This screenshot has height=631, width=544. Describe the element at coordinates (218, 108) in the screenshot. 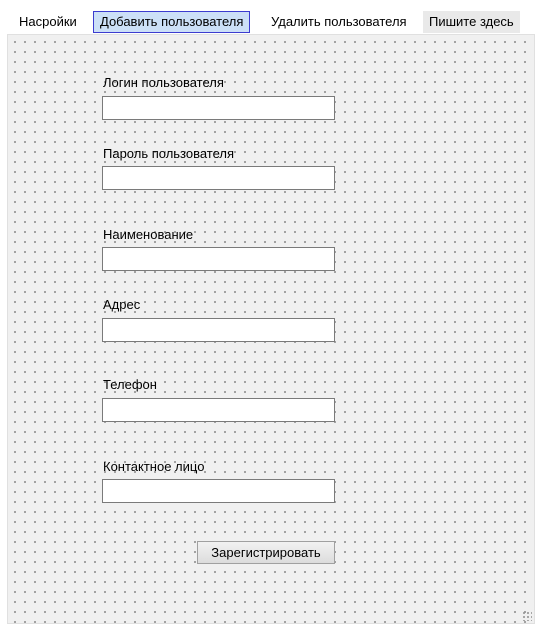

I see `login-input` at that location.